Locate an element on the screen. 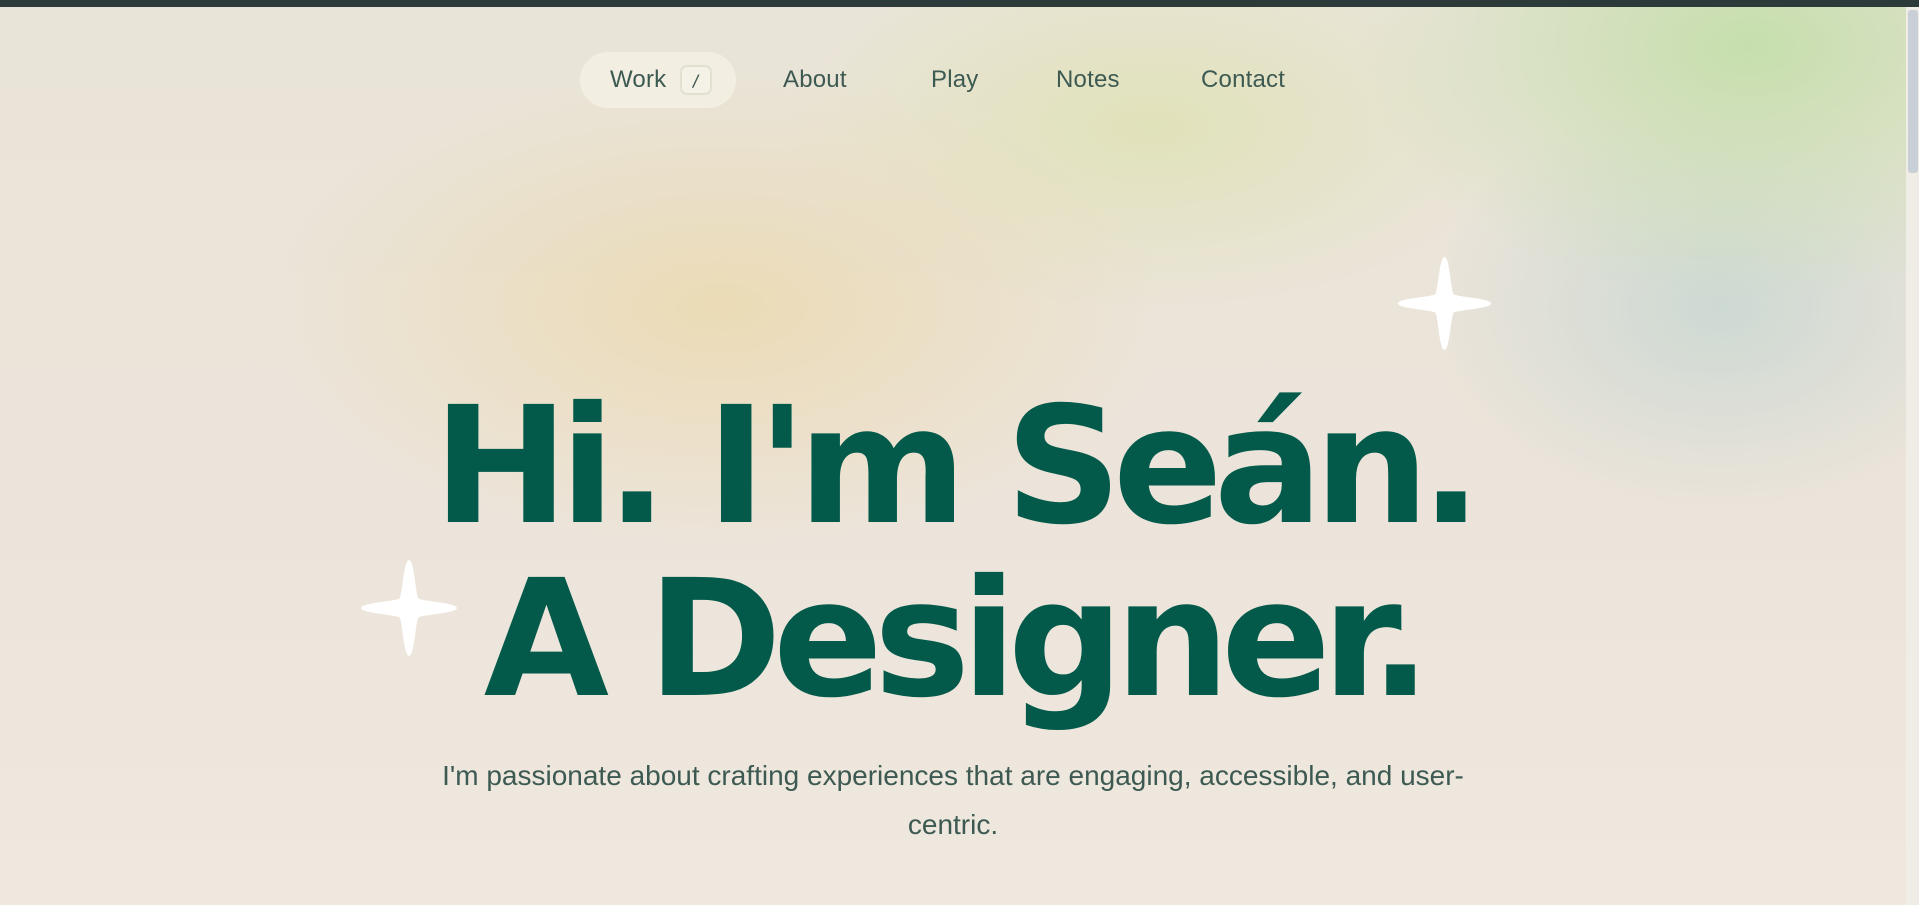 The height and width of the screenshot is (905, 1919). hero-headline-line-2: A Designer. is located at coordinates (957, 639).